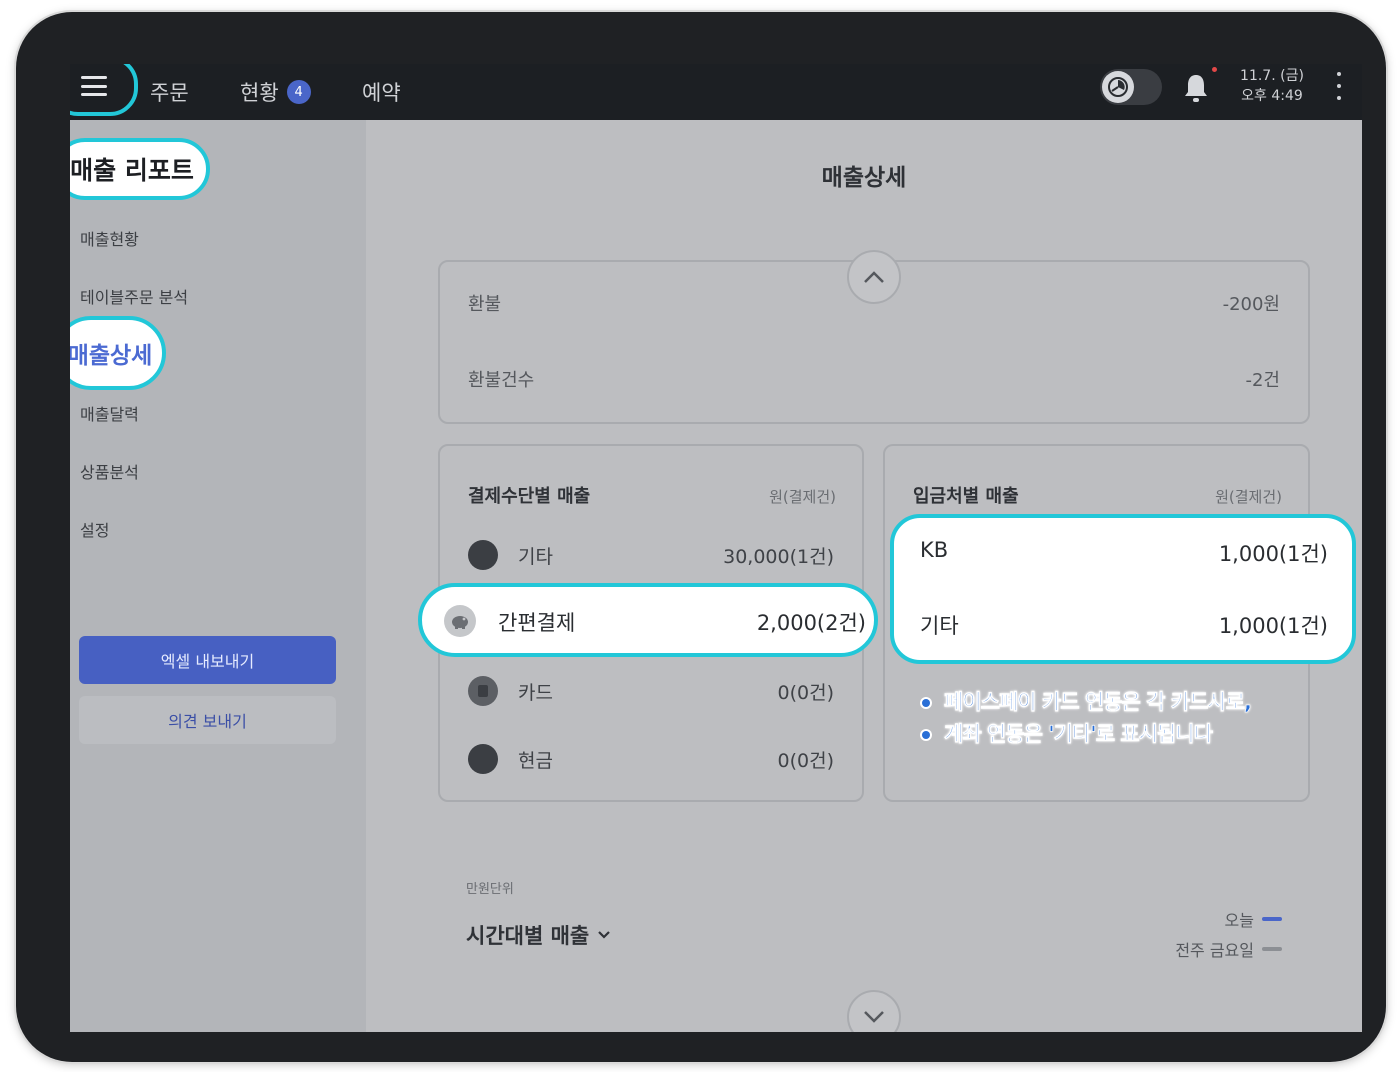  What do you see at coordinates (1239, 920) in the screenshot?
I see `legend-label: 오늘` at bounding box center [1239, 920].